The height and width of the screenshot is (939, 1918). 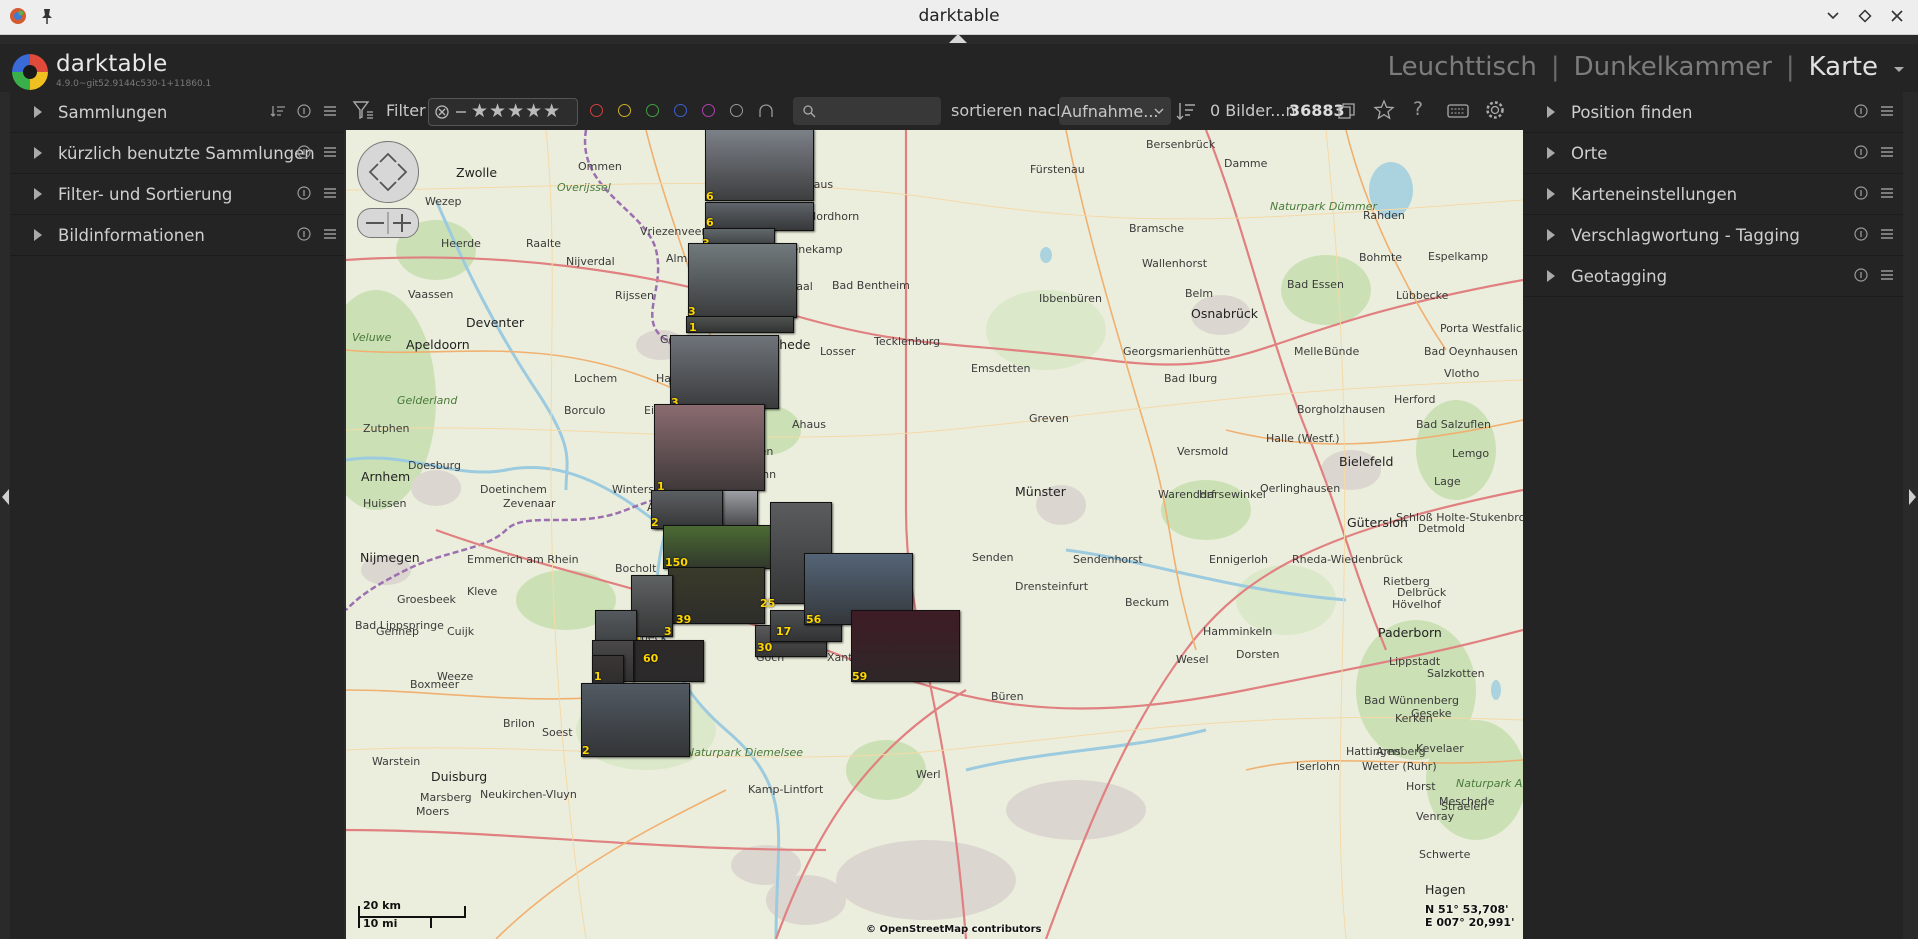 I want to click on map-place-label: Espelkamp, so click(x=1458, y=256).